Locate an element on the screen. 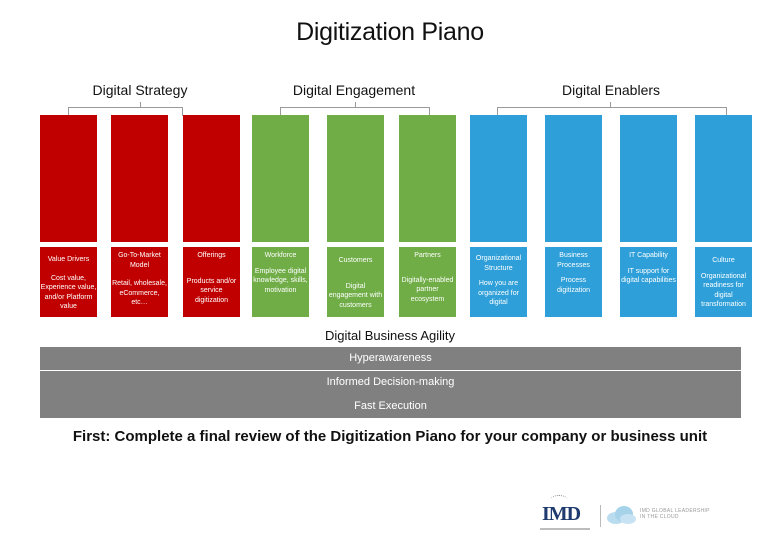 The width and height of the screenshot is (780, 540). page-title: Digitization Piano is located at coordinates (390, 32).